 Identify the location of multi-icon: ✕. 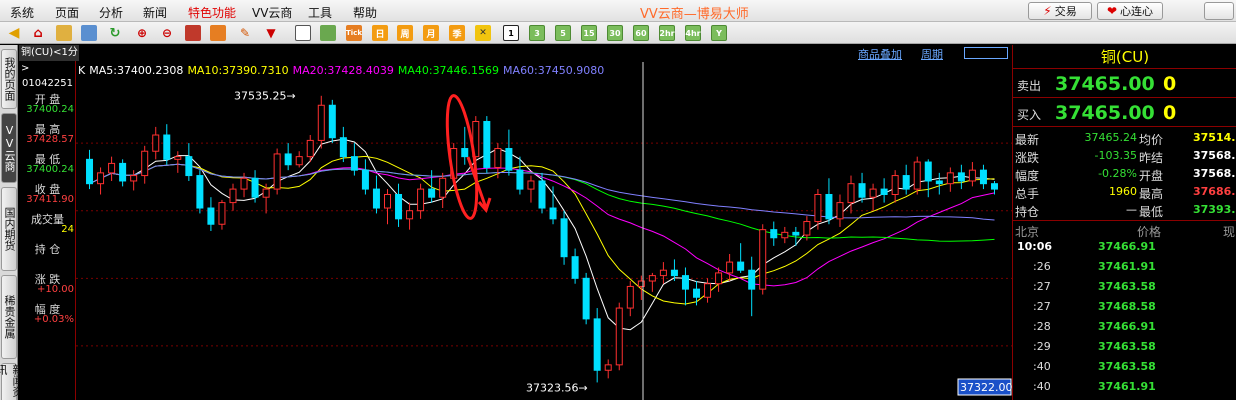
(483, 33).